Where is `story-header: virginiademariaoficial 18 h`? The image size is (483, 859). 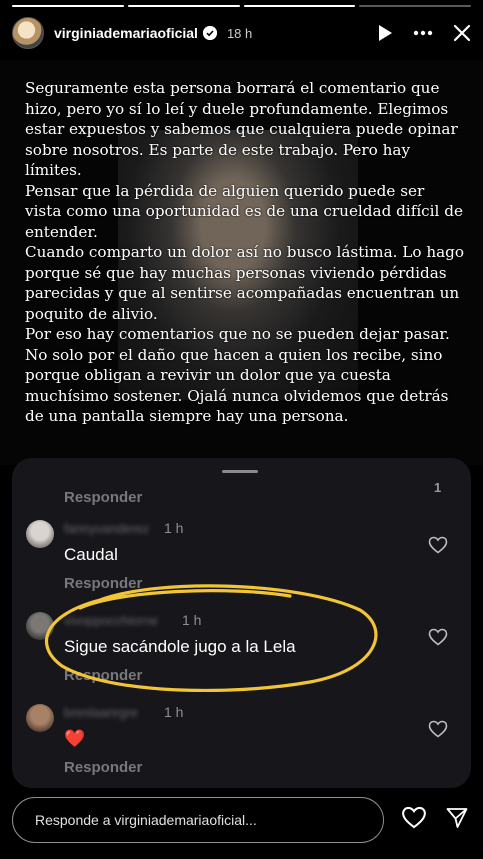 story-header: virginiademariaoficial 18 h is located at coordinates (241, 33).